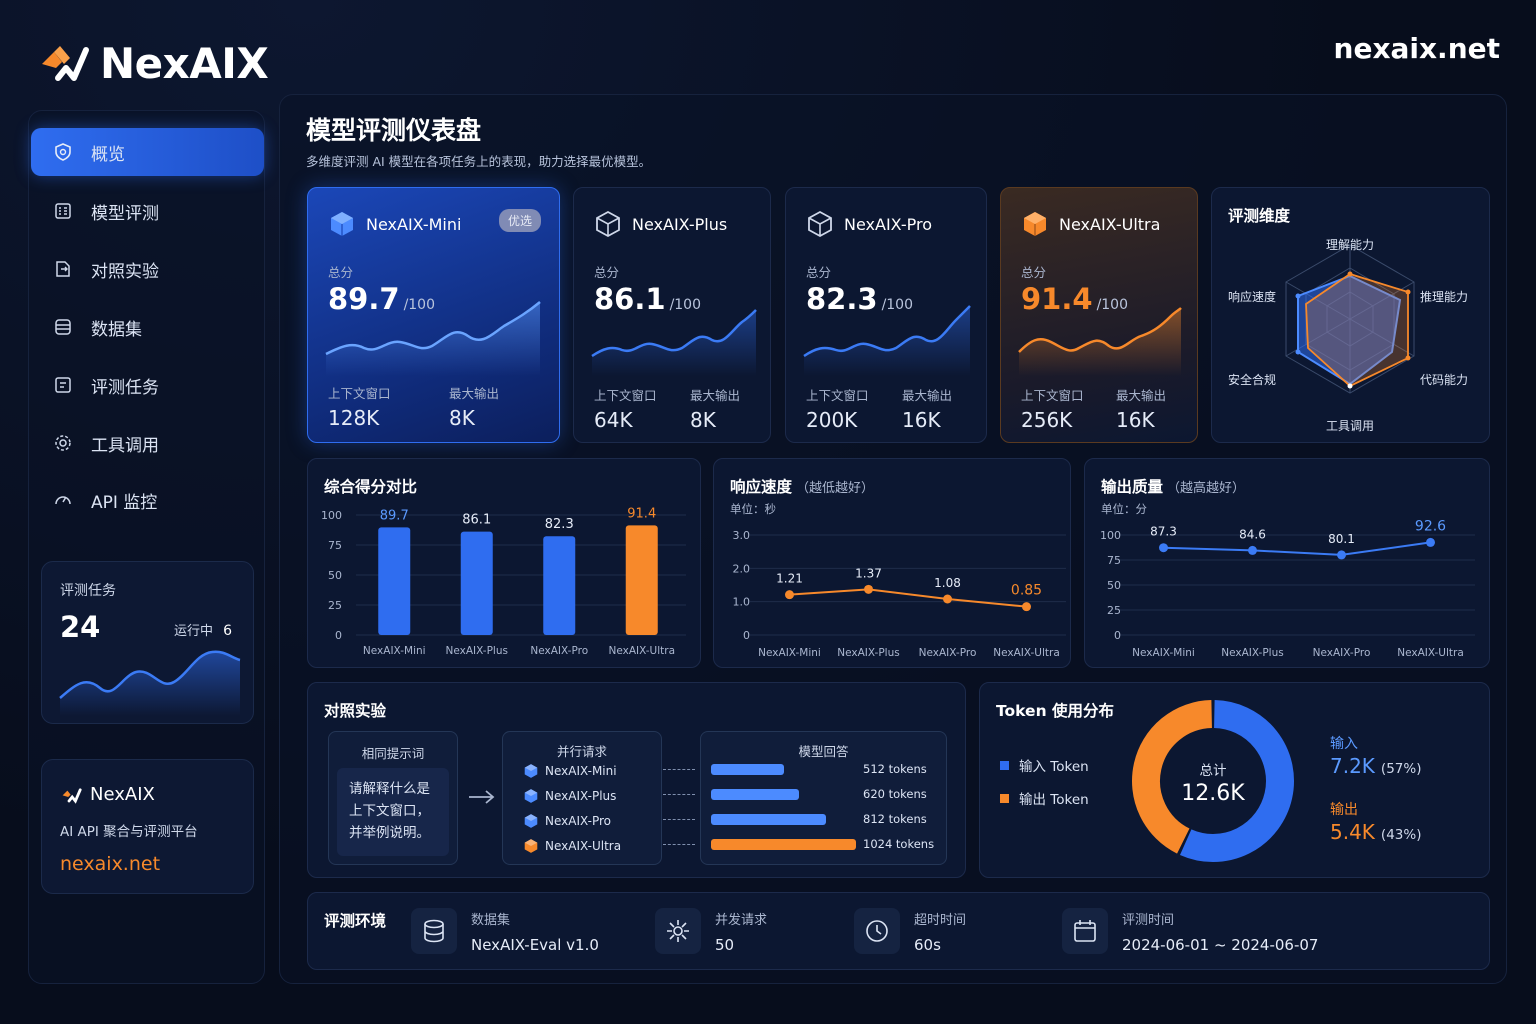  What do you see at coordinates (1252, 653) in the screenshot?
I see `x-tick-label: NexAIX-Plus` at bounding box center [1252, 653].